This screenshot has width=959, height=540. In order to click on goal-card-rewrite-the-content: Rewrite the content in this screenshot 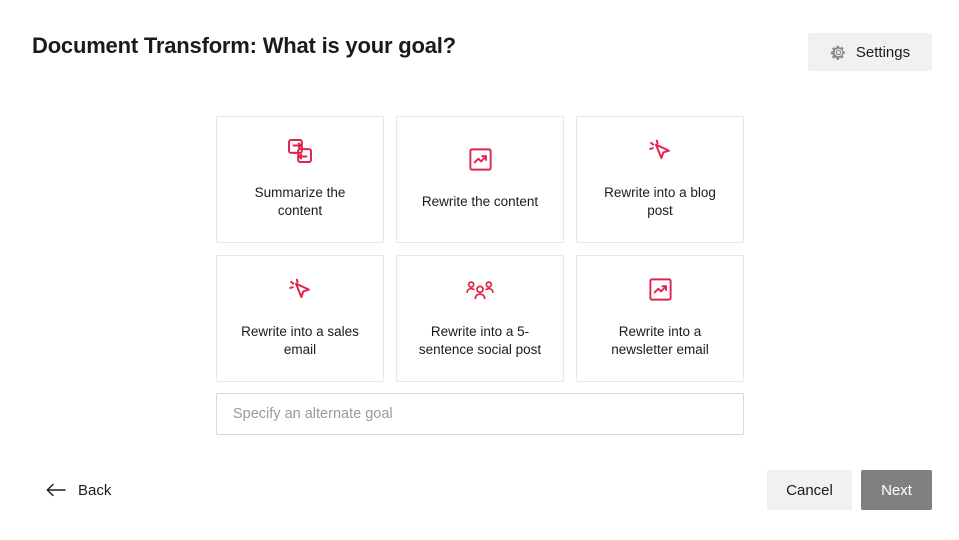, I will do `click(480, 179)`.